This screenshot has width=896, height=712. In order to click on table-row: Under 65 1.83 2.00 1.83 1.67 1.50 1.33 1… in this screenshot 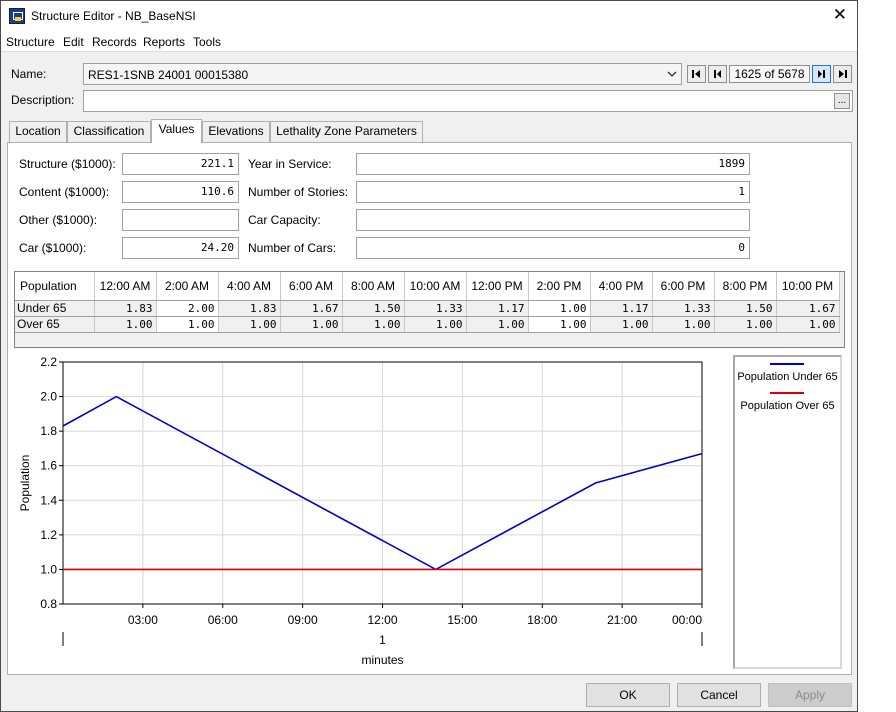, I will do `click(427, 308)`.